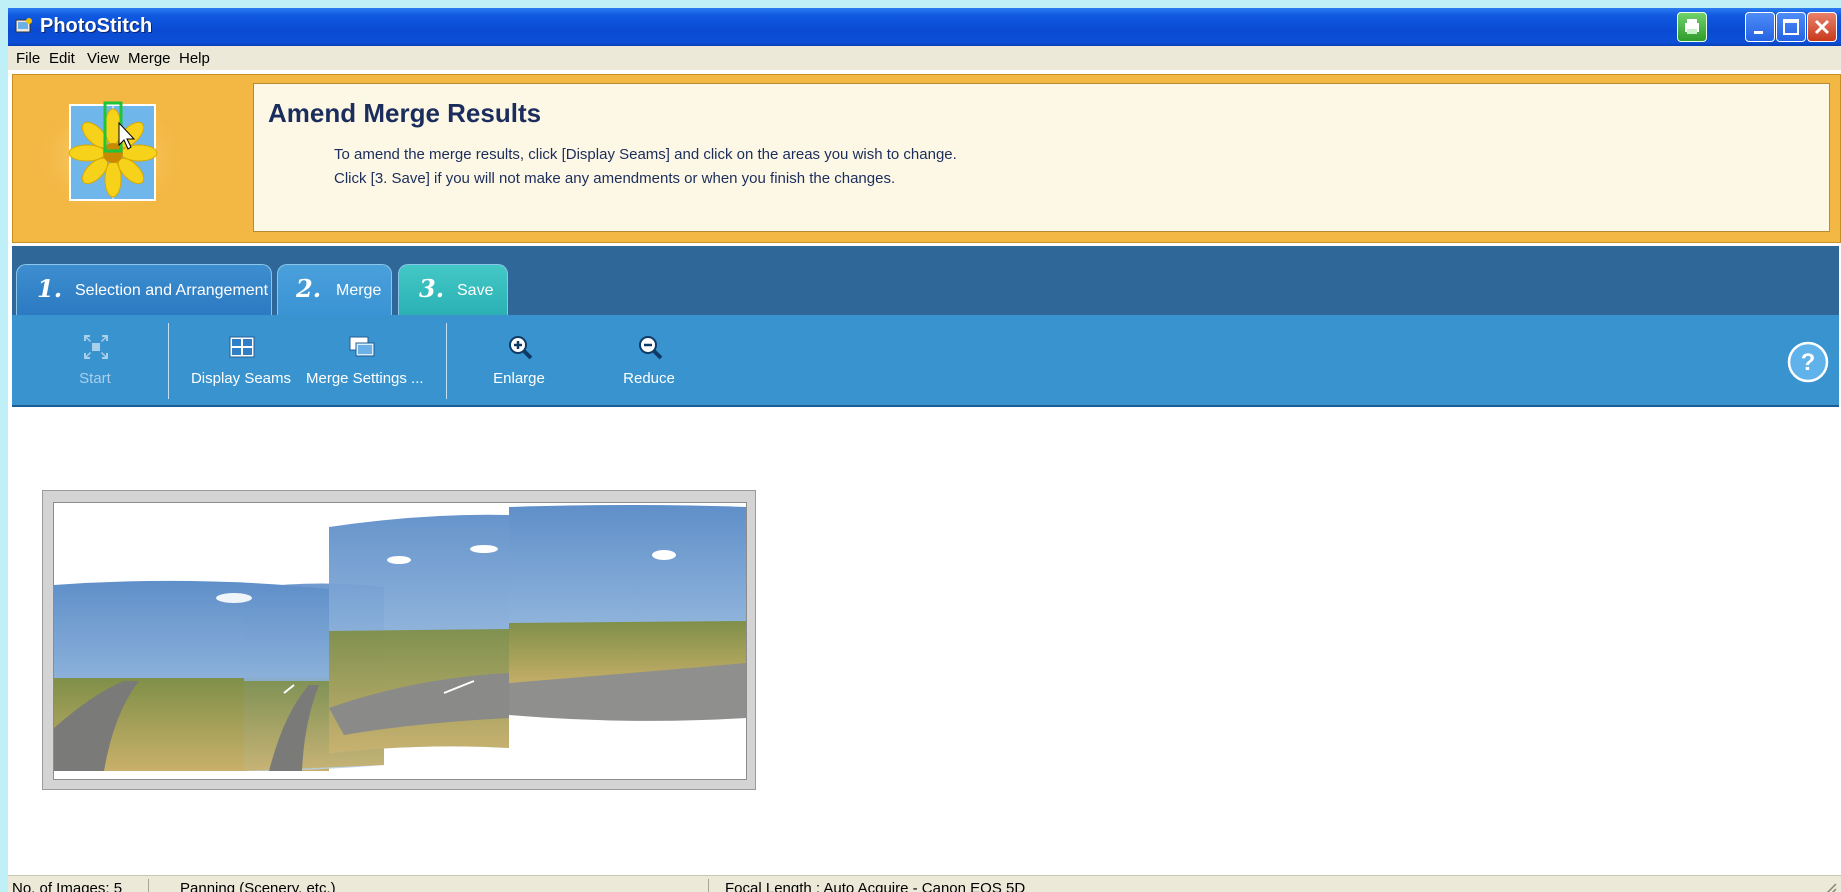  Describe the element at coordinates (103, 58) in the screenshot. I see `menu-view: View` at that location.